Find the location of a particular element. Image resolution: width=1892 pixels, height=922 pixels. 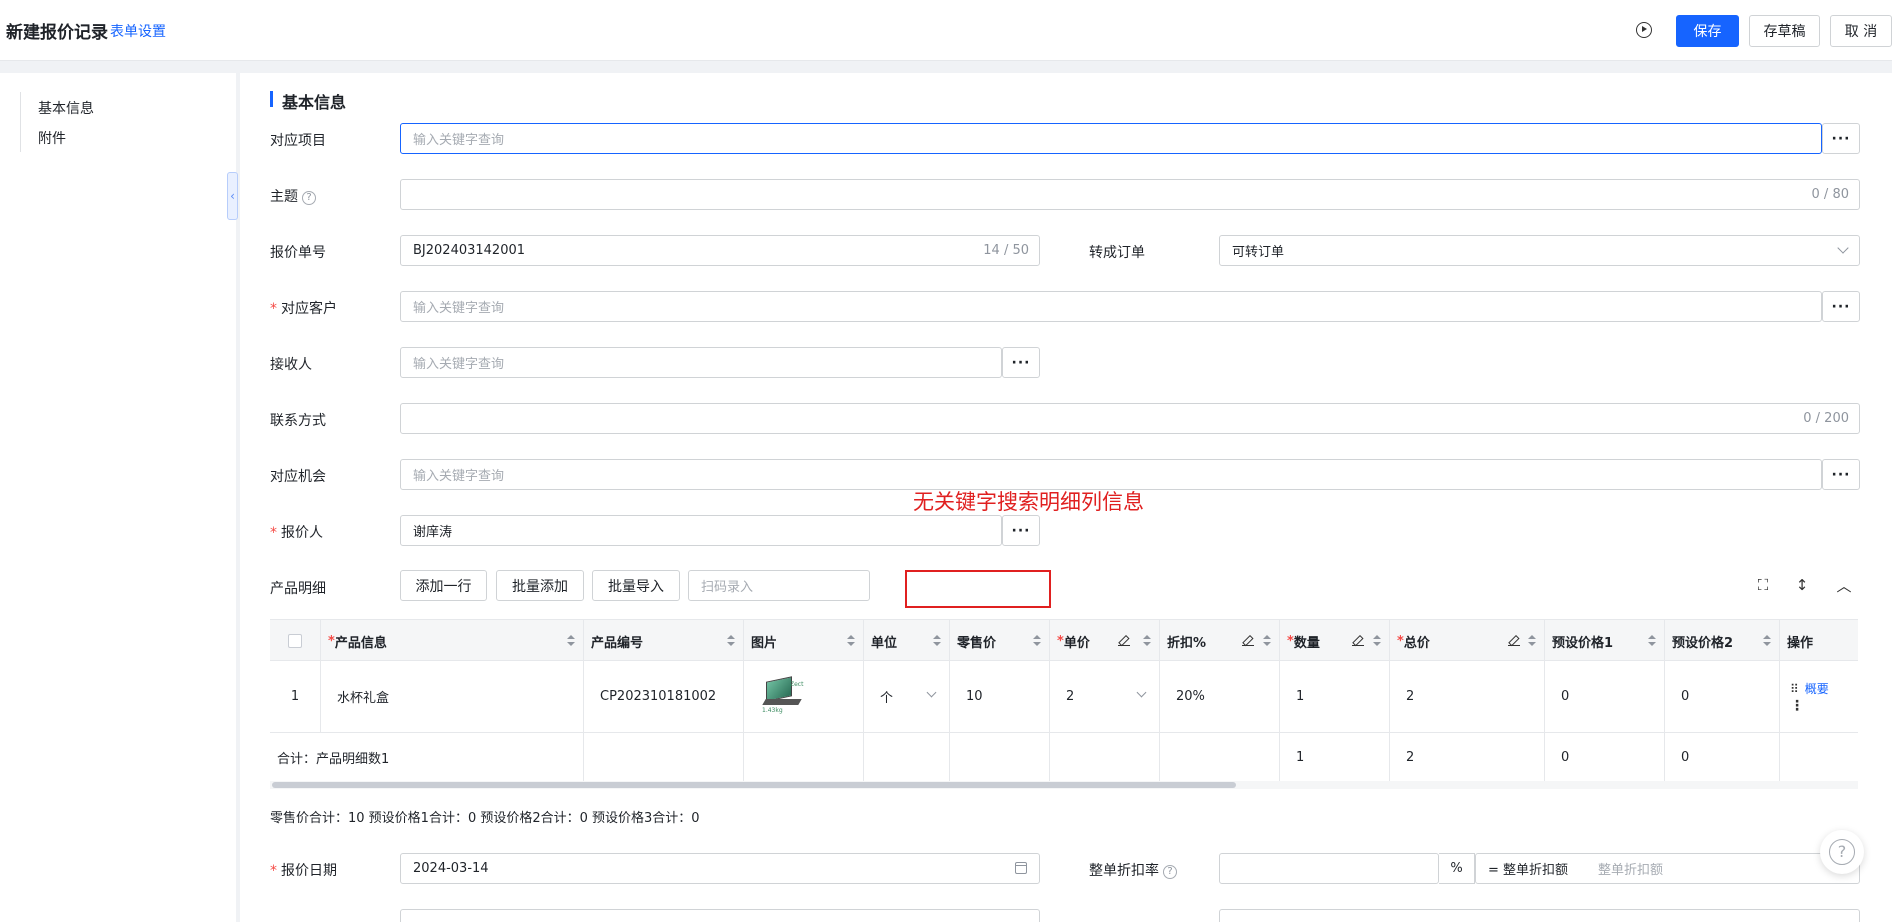

col-product-info: * 产品信息 is located at coordinates (452, 641).